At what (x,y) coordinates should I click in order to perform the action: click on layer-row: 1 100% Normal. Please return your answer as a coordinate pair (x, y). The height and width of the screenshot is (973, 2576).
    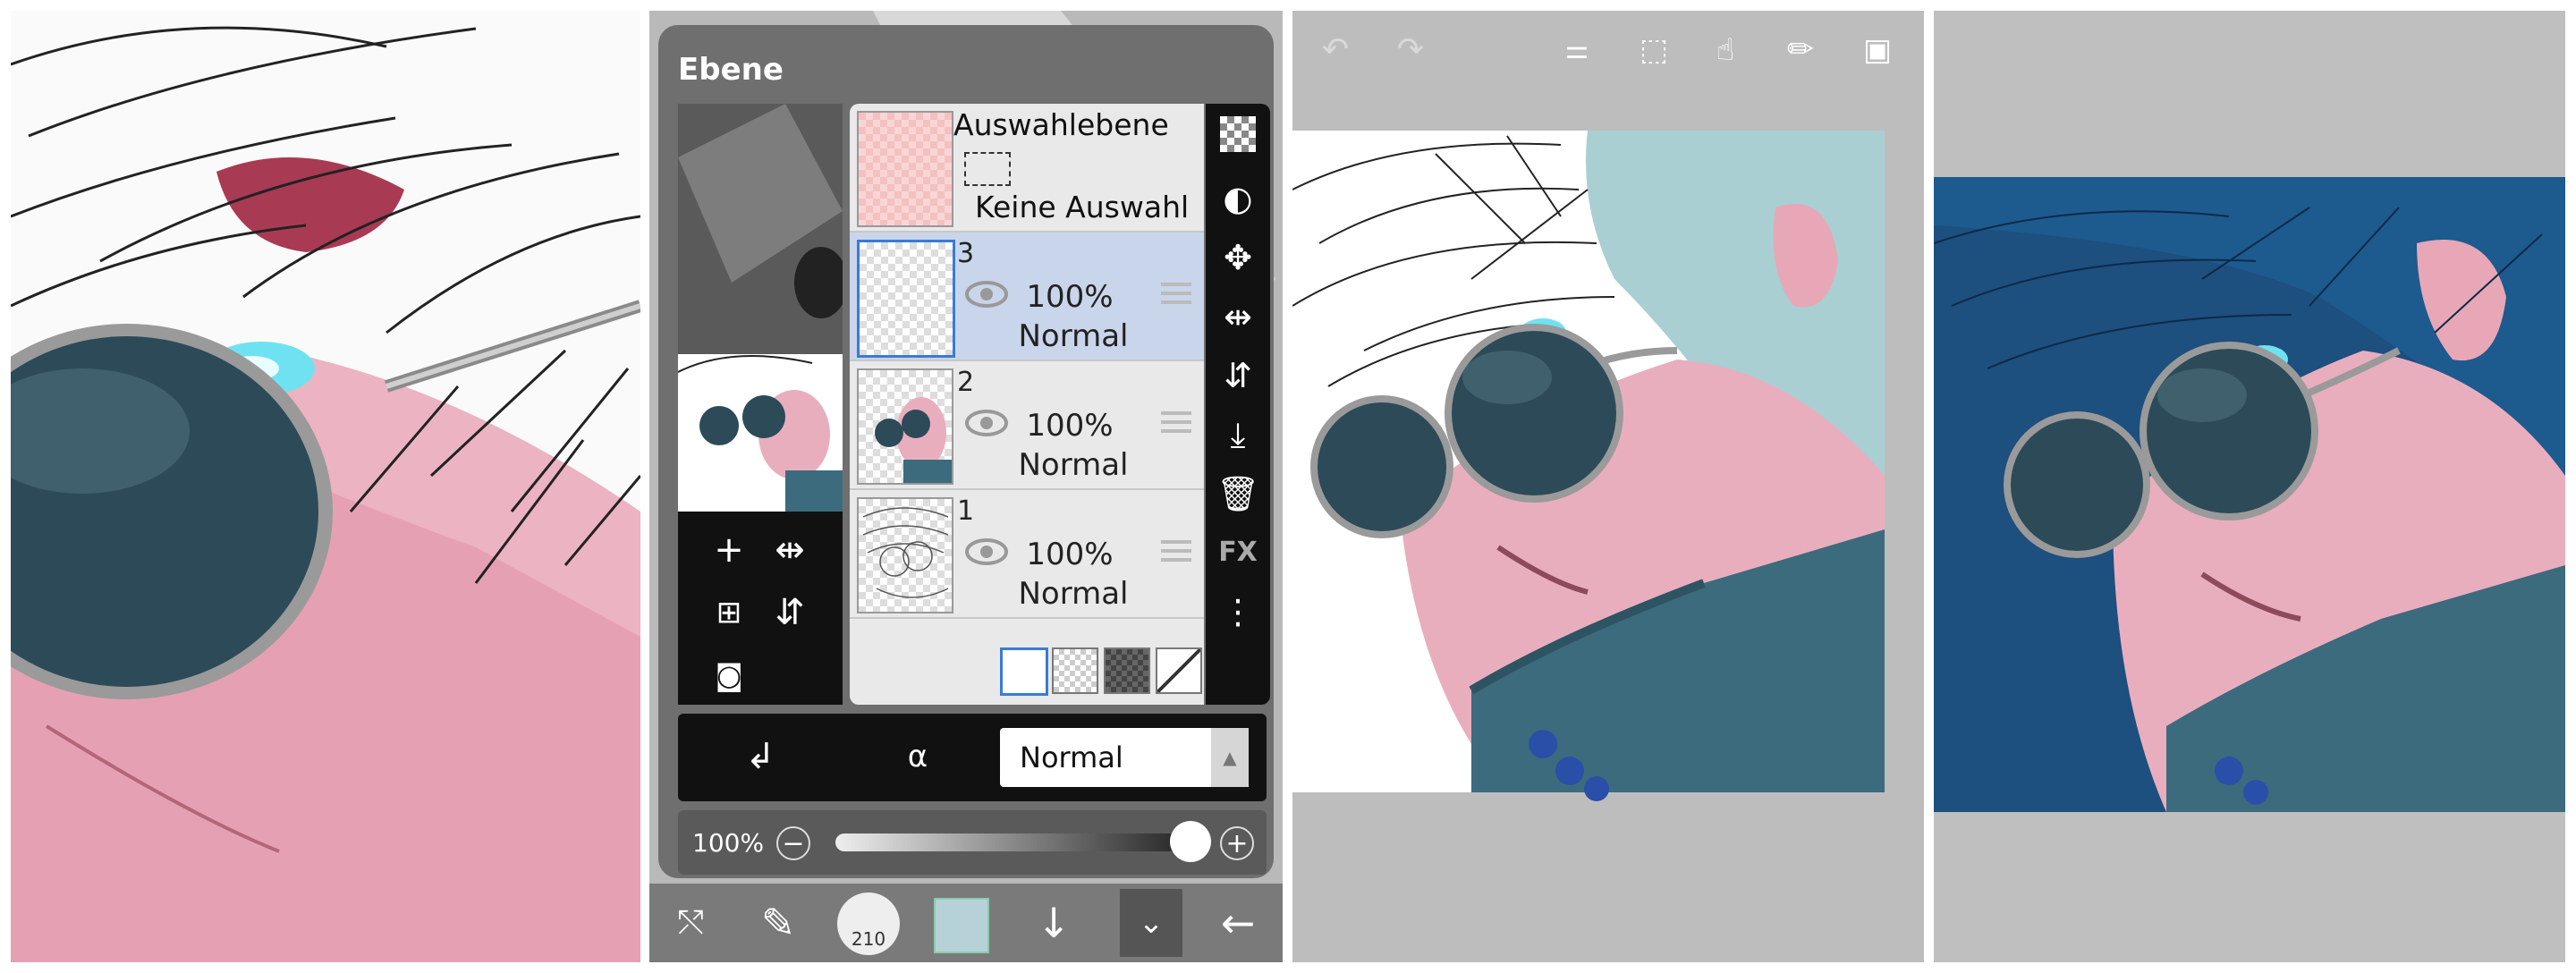
    Looking at the image, I should click on (1027, 554).